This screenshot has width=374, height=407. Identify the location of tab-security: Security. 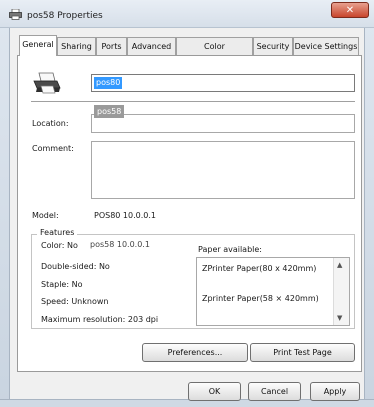
(273, 46).